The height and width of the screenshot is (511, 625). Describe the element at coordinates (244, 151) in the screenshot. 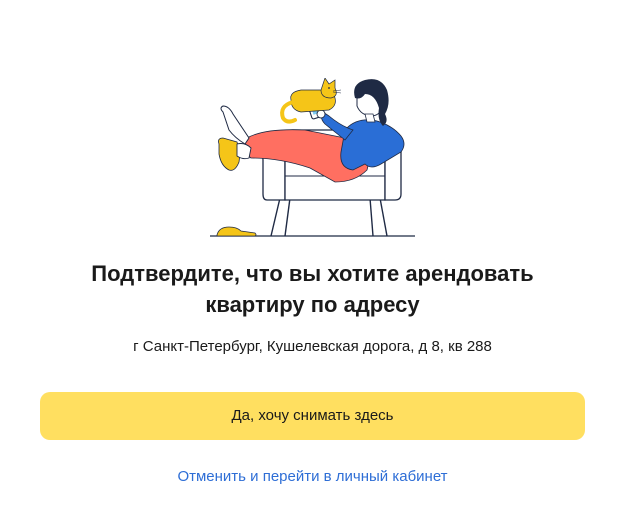

I see `lower-foot` at that location.